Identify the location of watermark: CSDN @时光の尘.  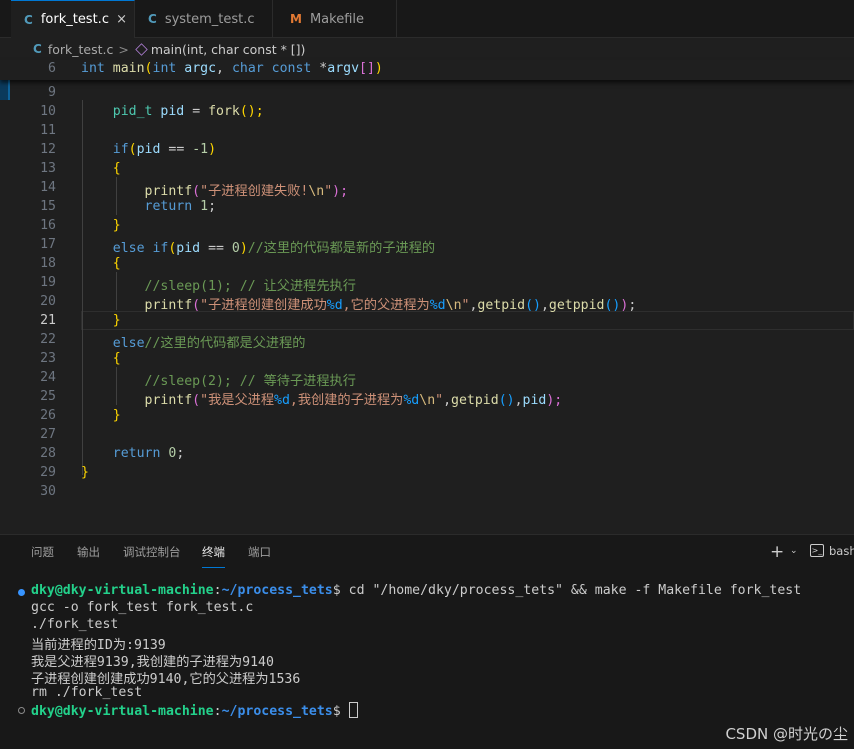
(786, 734).